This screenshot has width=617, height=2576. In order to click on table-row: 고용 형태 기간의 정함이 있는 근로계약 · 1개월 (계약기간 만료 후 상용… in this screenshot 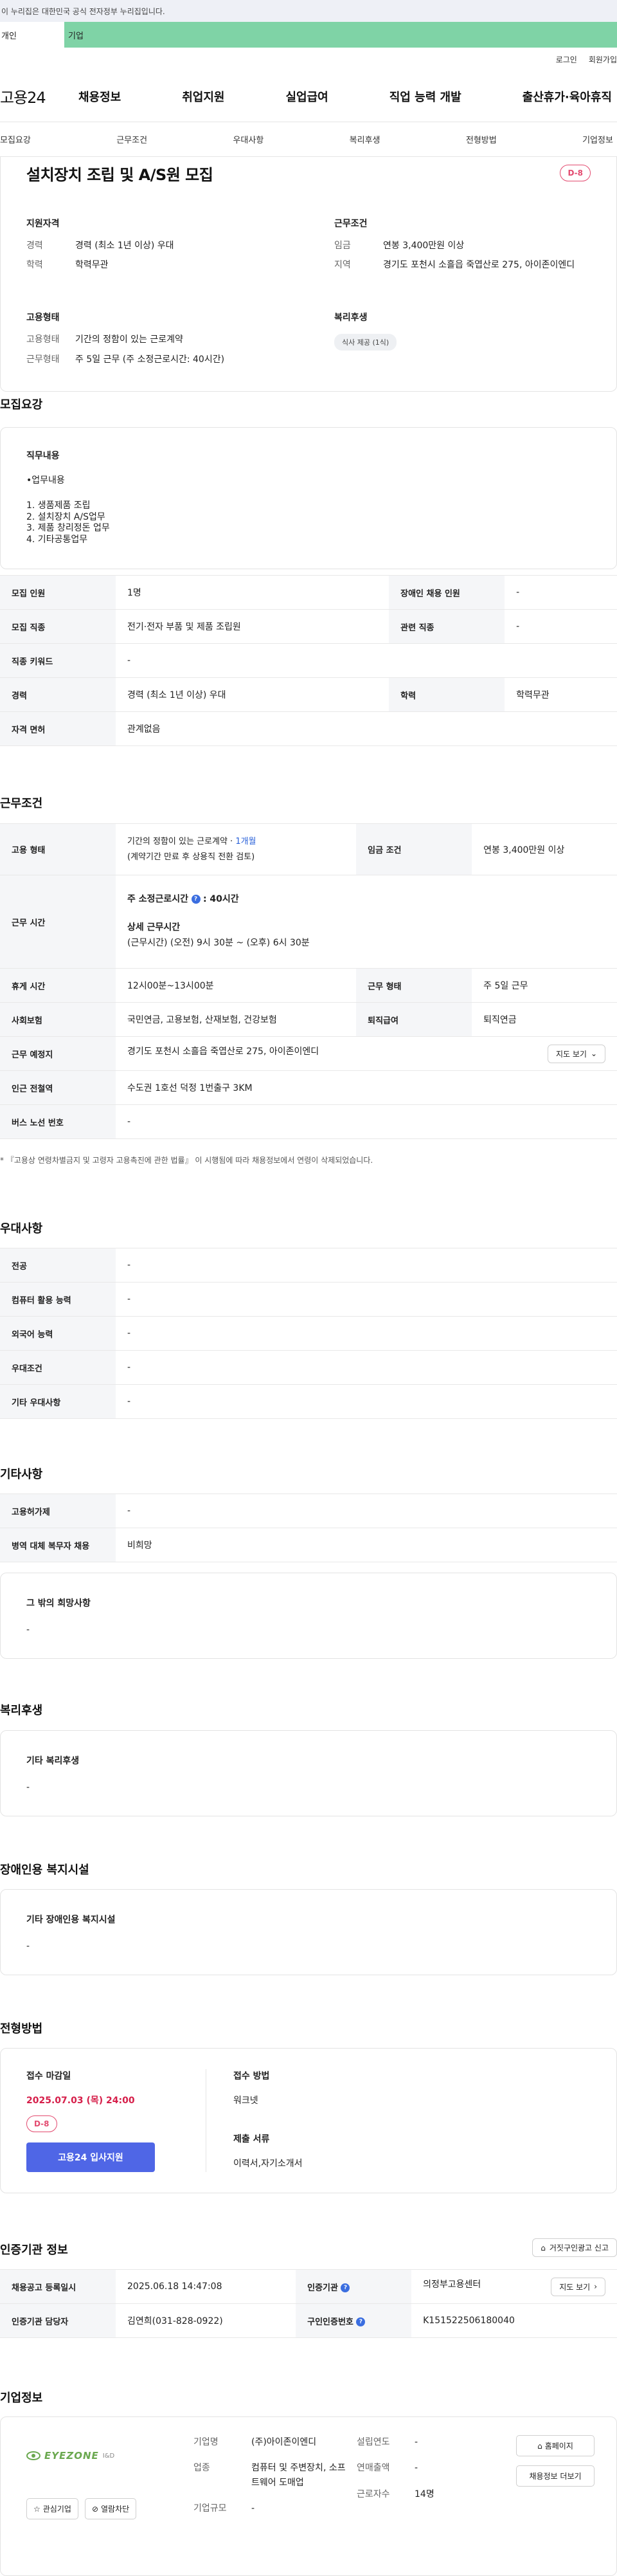, I will do `click(308, 849)`.